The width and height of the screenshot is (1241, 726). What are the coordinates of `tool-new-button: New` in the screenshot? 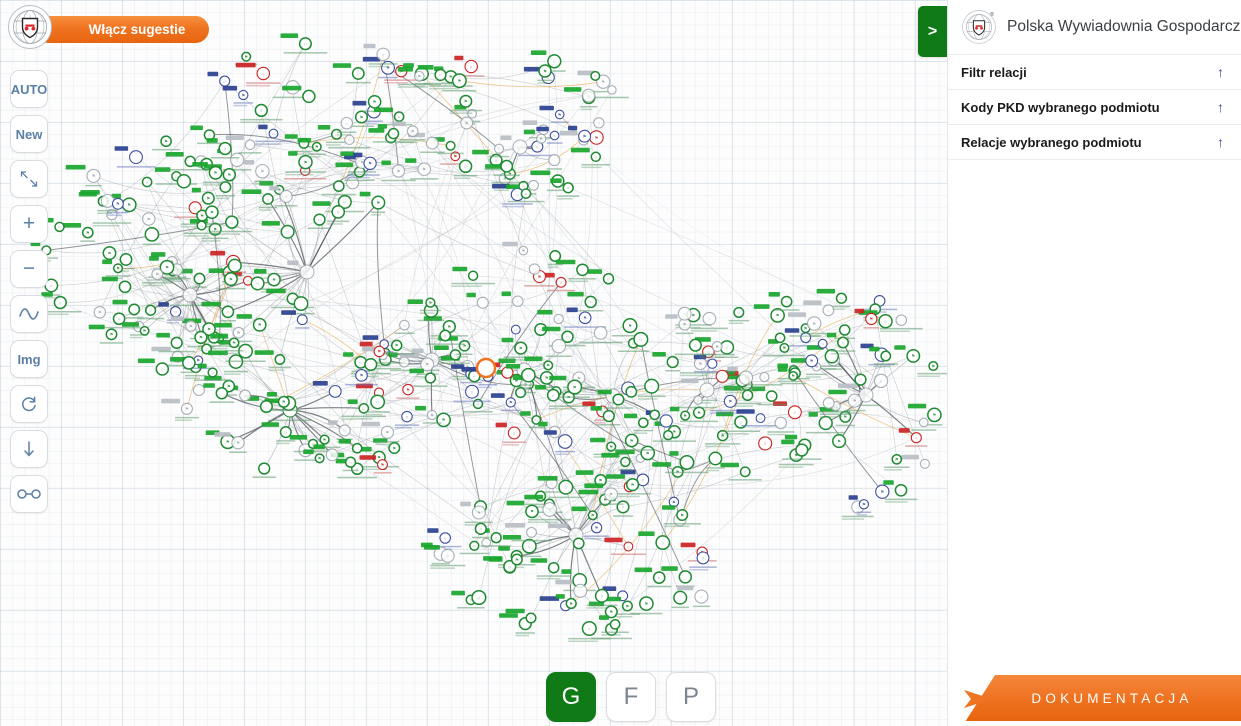 It's located at (29, 134).